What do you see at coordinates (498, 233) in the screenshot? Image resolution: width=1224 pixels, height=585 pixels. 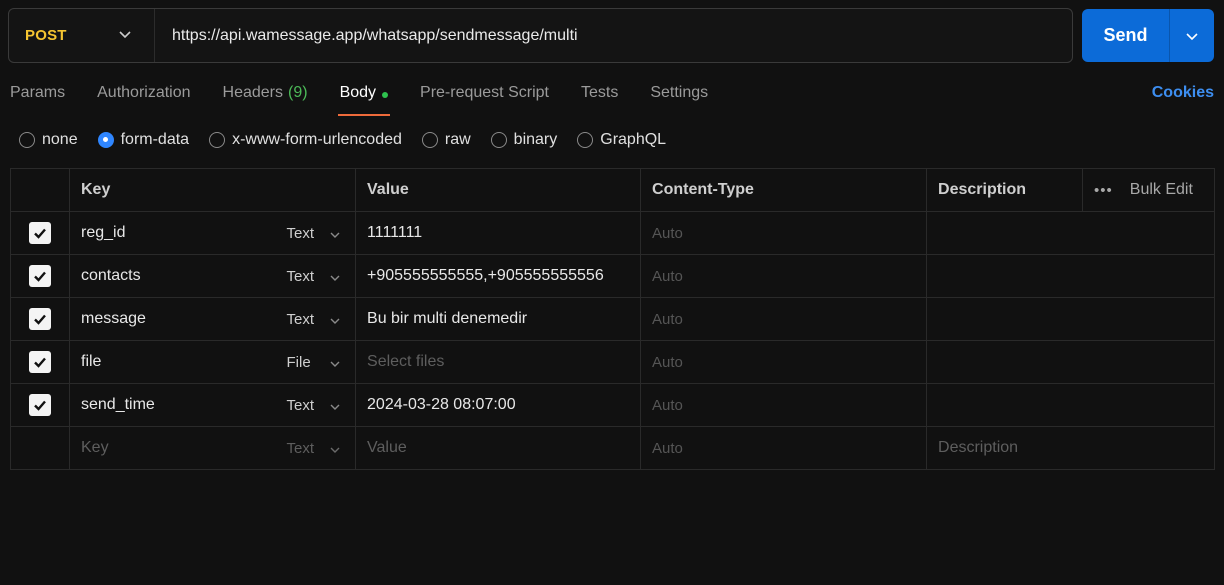 I see `value-cell: 1111111` at bounding box center [498, 233].